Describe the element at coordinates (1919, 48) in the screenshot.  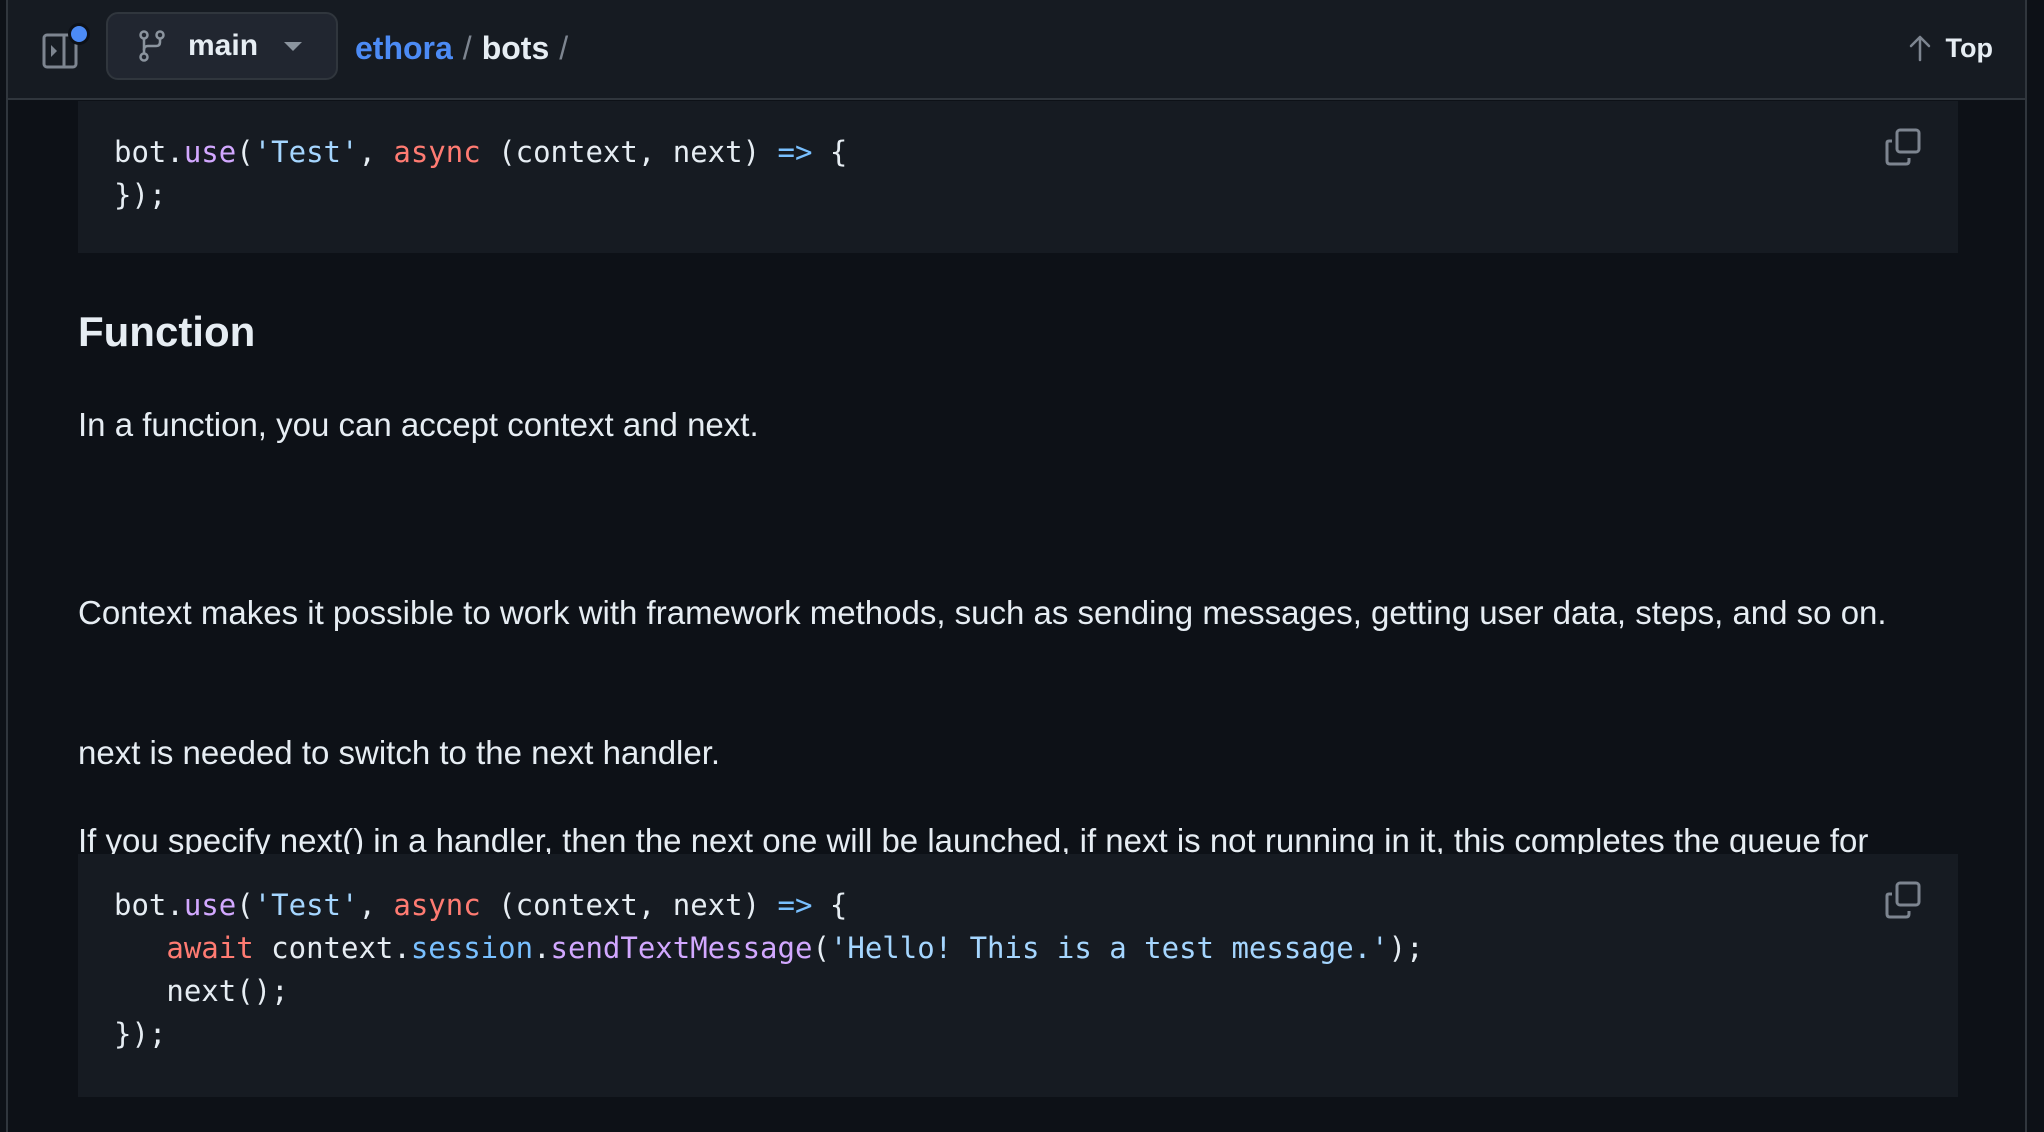
I see `arrow-up-icon` at that location.